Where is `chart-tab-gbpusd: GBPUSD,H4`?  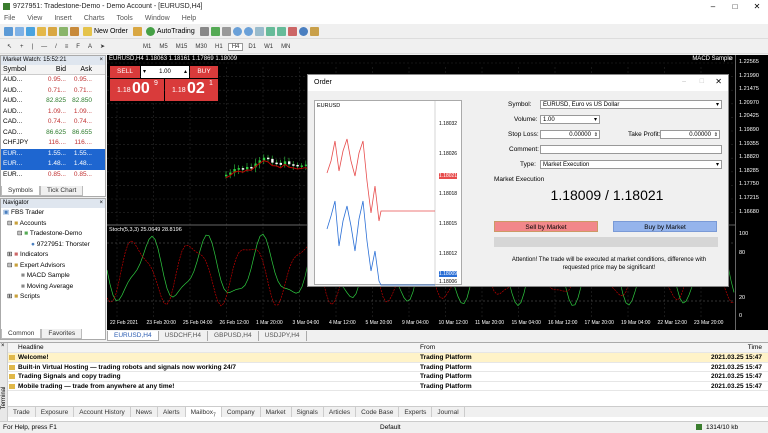 chart-tab-gbpusd: GBPUSD,H4 is located at coordinates (233, 336).